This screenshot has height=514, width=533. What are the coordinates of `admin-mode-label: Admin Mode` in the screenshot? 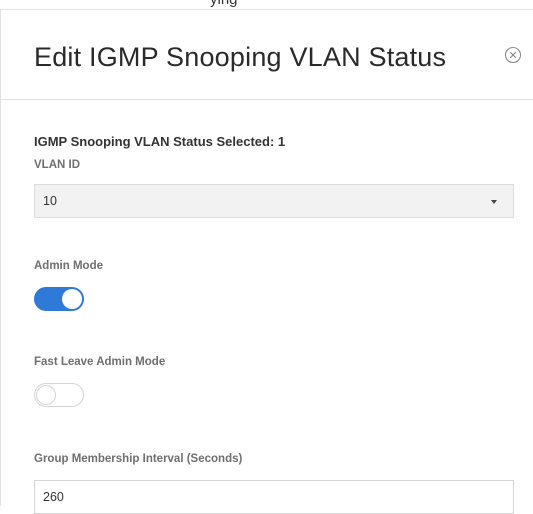 It's located at (68, 266).